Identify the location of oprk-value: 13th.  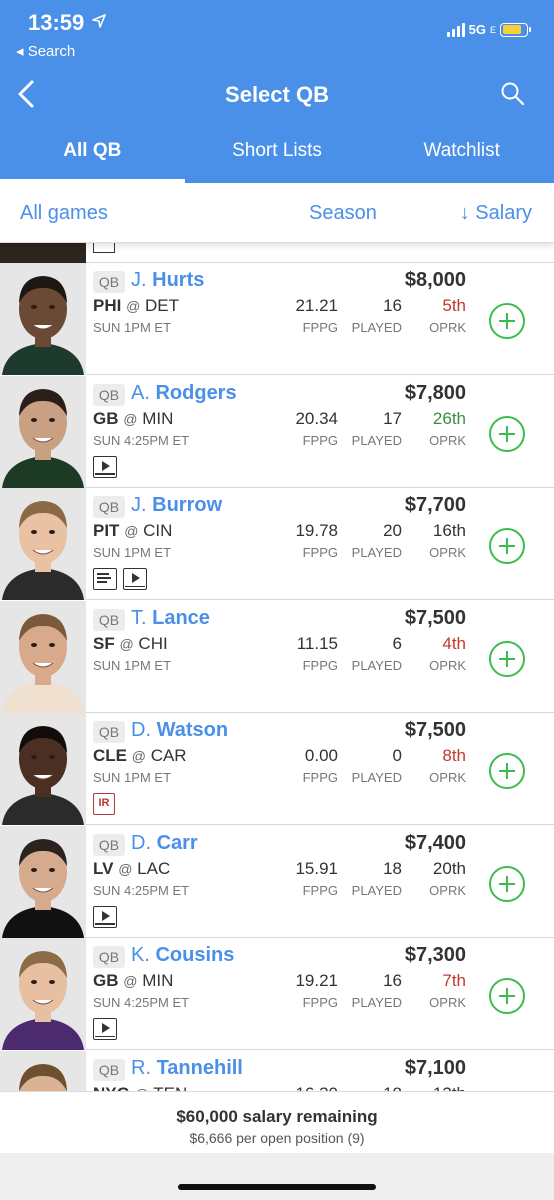
(449, 1088).